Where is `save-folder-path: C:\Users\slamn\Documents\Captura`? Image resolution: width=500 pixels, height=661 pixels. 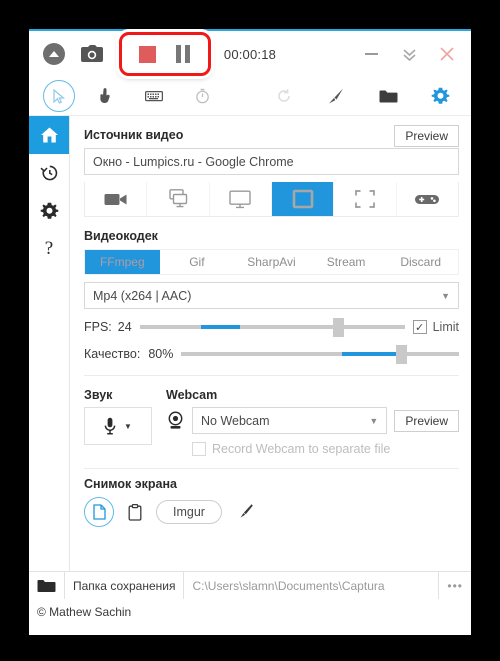 save-folder-path: C:\Users\slamn\Documents\Captura is located at coordinates (311, 585).